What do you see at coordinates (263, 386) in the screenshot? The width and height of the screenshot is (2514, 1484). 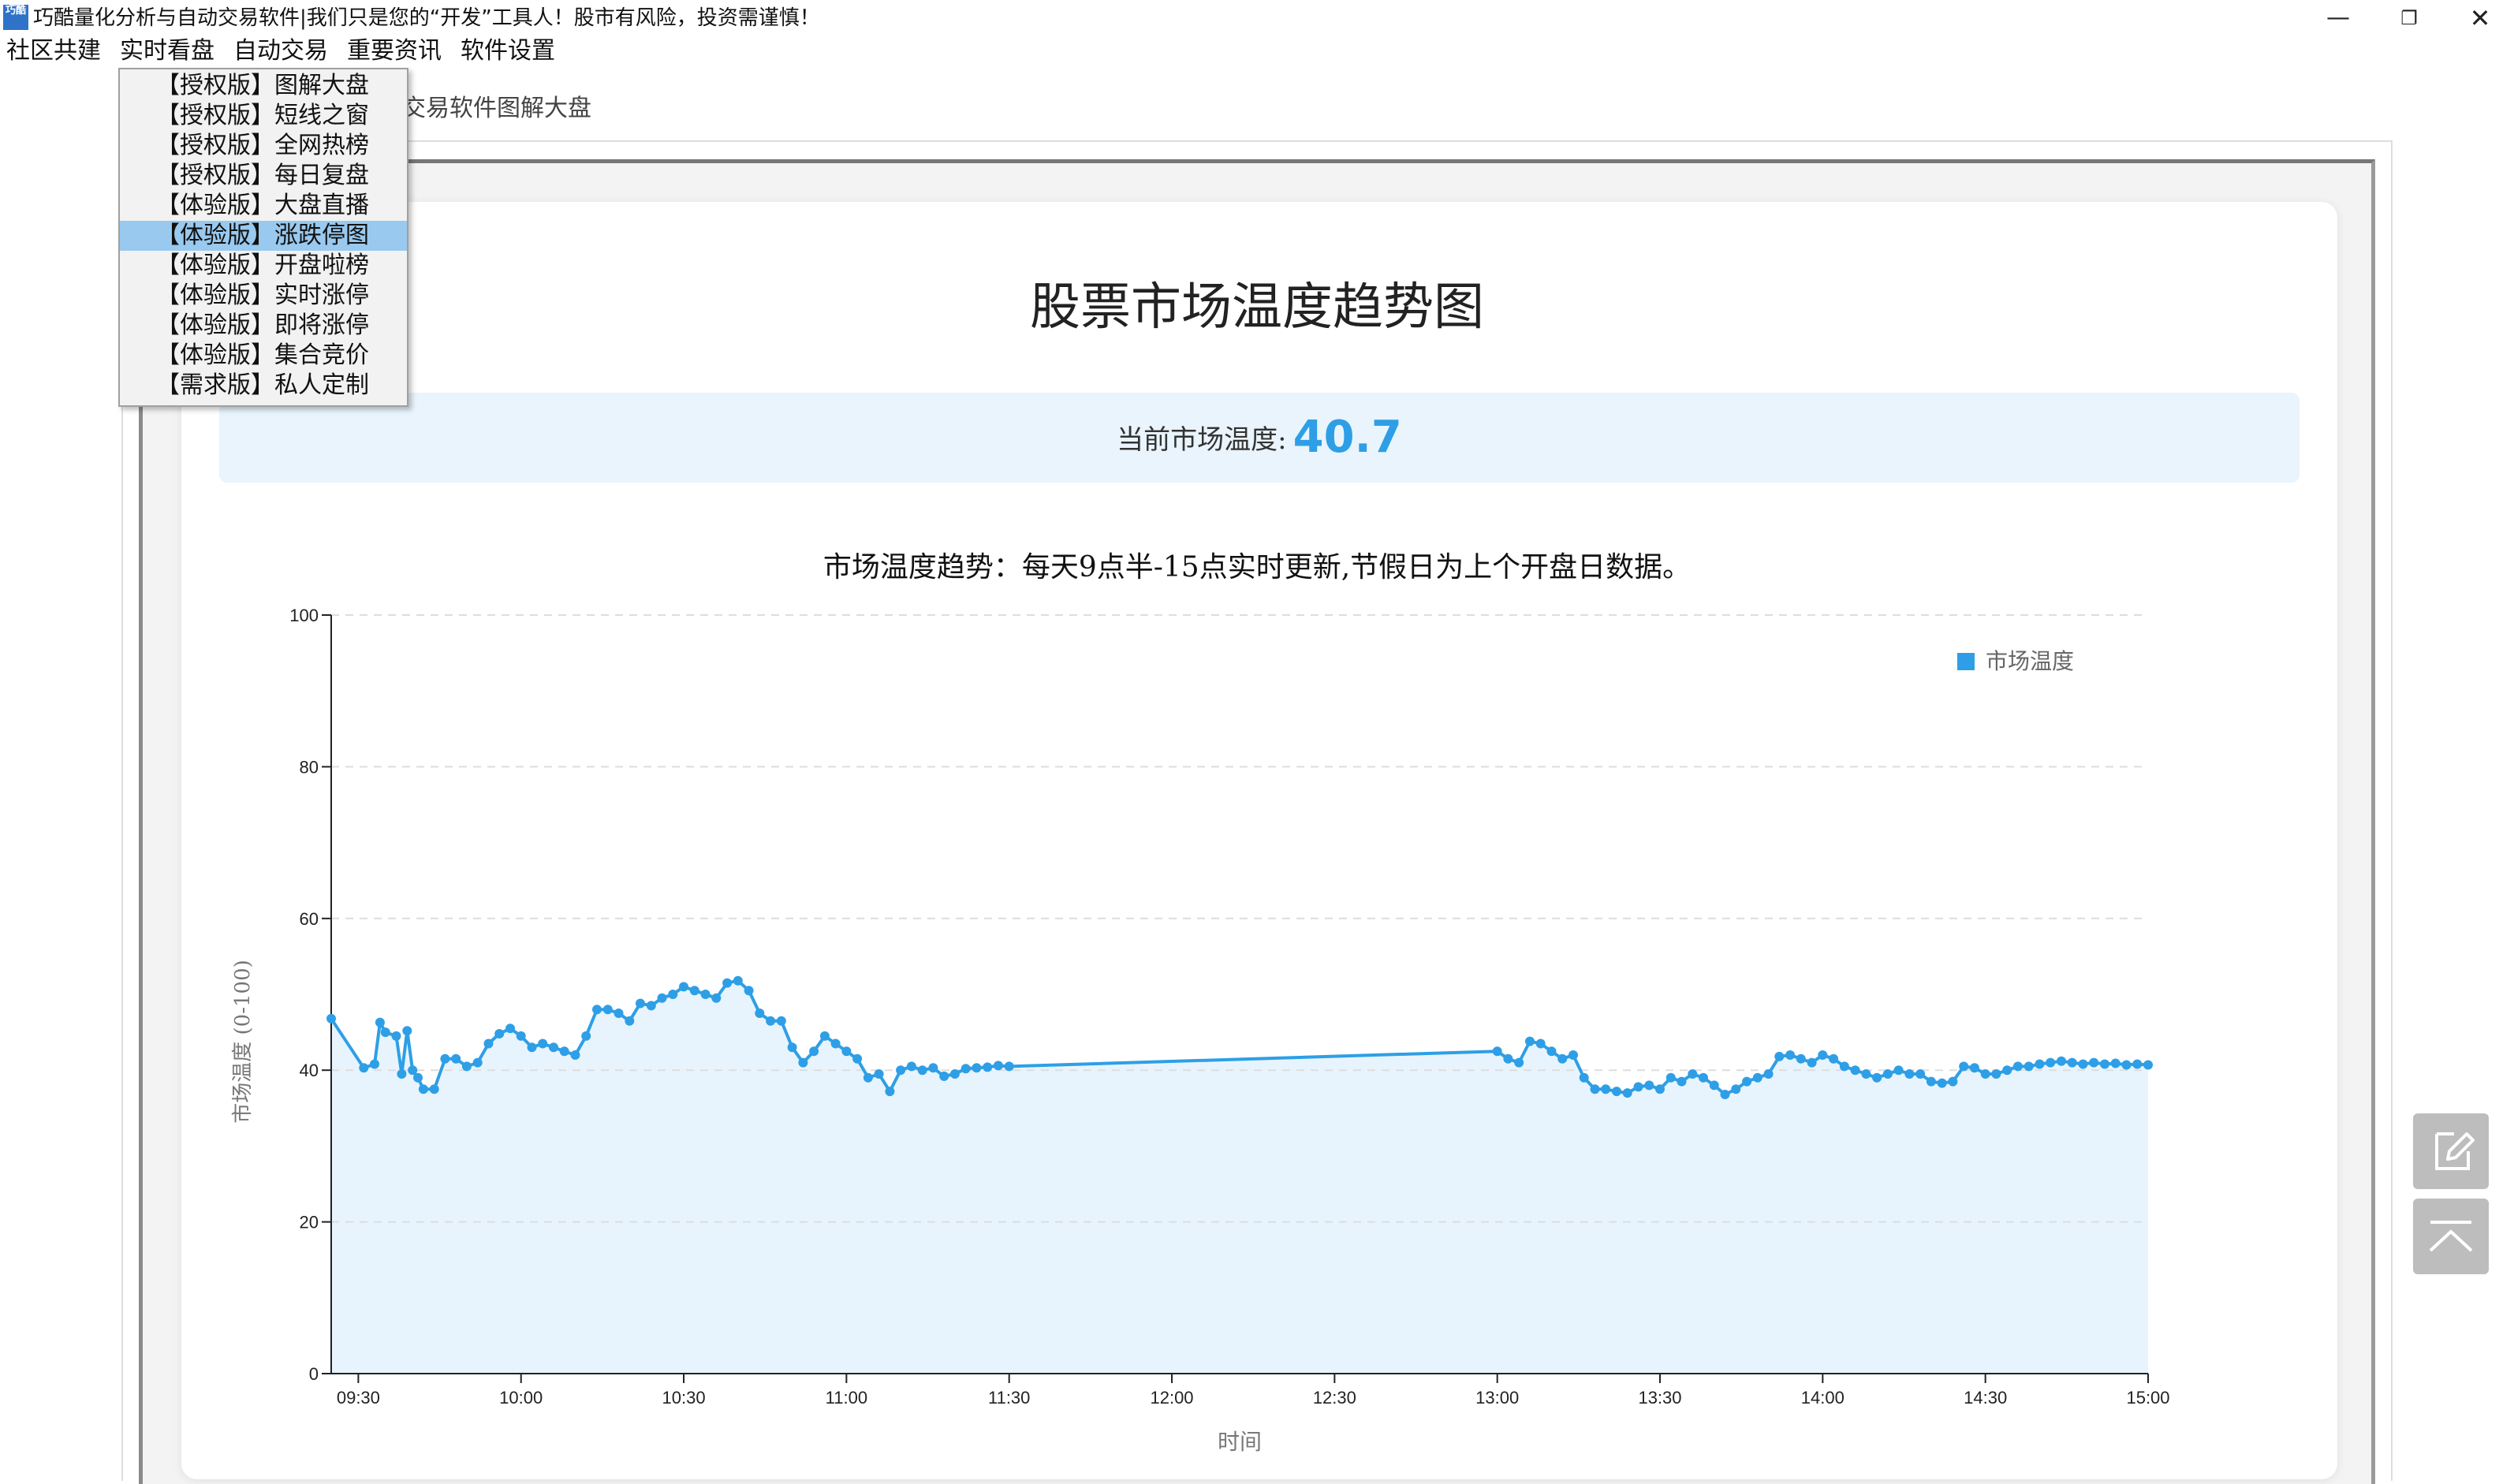 I see `dropdown-item: 【需求版】私人定制` at bounding box center [263, 386].